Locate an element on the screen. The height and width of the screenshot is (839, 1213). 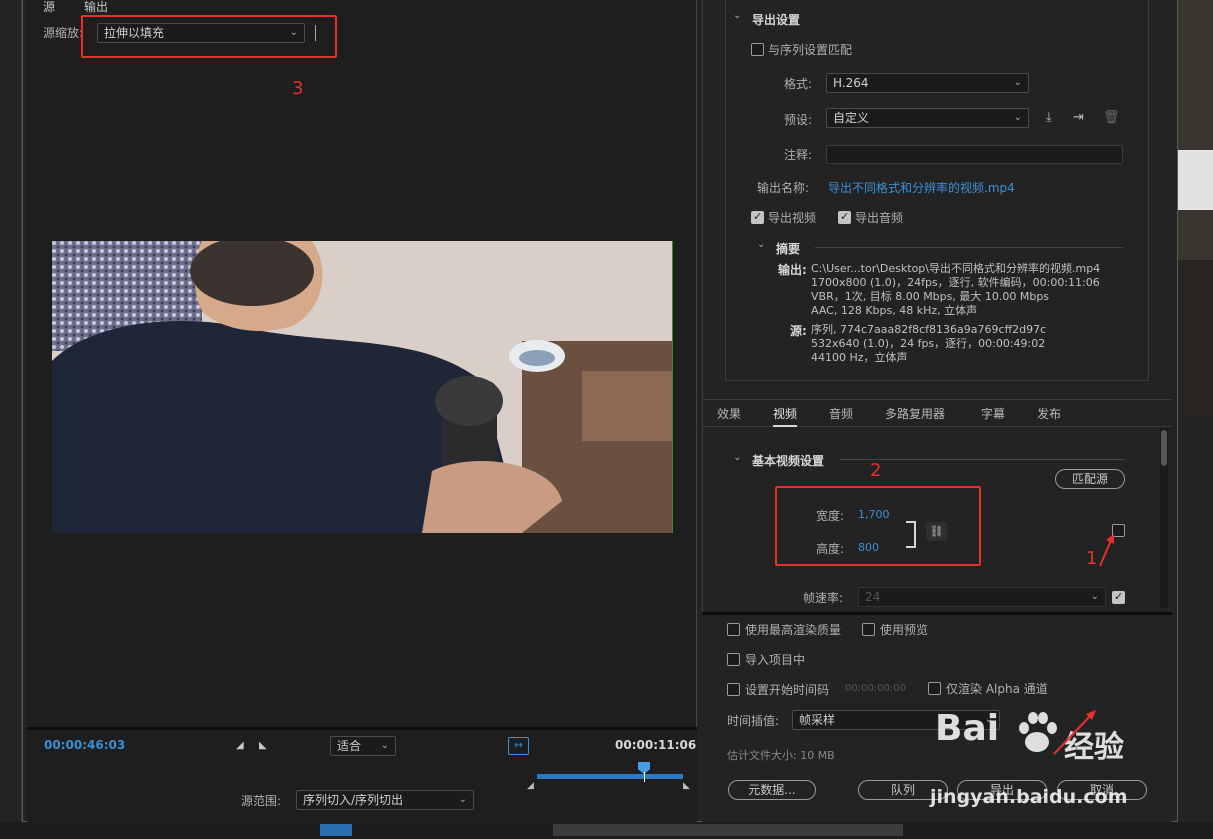
tab-source: 源 is located at coordinates (49, 7).